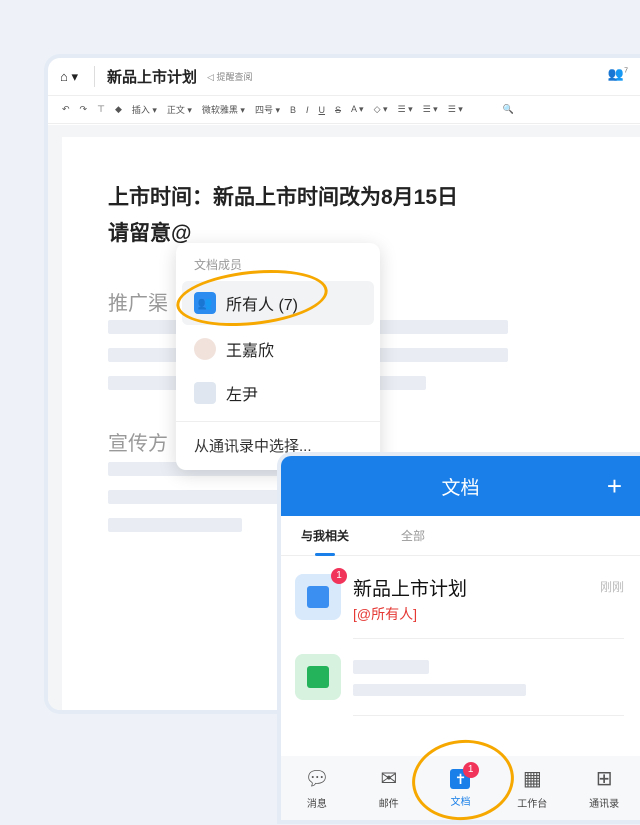 The image size is (640, 825). What do you see at coordinates (118, 109) in the screenshot?
I see `eraser-icon: ◆` at bounding box center [118, 109].